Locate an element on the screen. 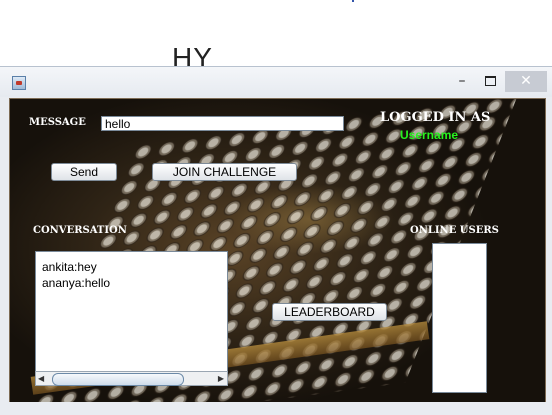  background-app-title: HY PERAGER is located at coordinates (192, 56).